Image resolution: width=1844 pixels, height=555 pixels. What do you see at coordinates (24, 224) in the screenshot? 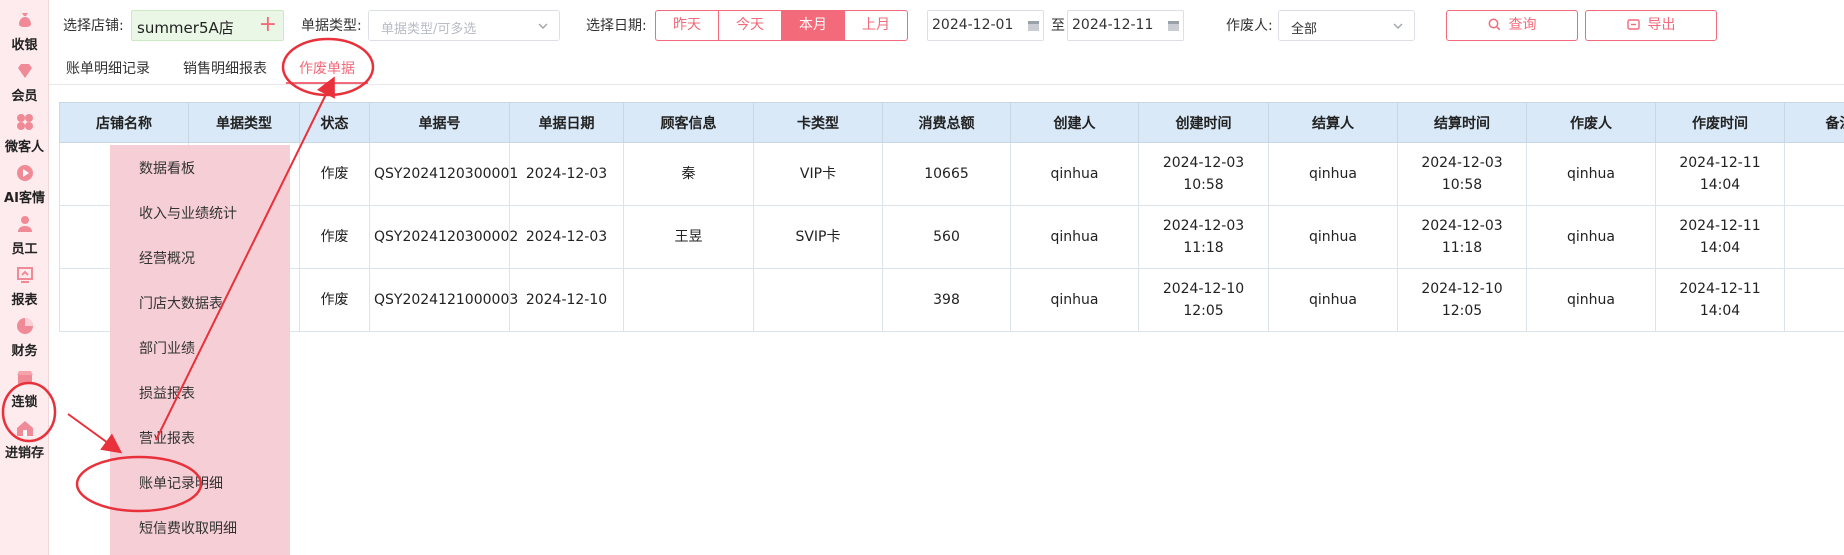
I see `person-icon` at bounding box center [24, 224].